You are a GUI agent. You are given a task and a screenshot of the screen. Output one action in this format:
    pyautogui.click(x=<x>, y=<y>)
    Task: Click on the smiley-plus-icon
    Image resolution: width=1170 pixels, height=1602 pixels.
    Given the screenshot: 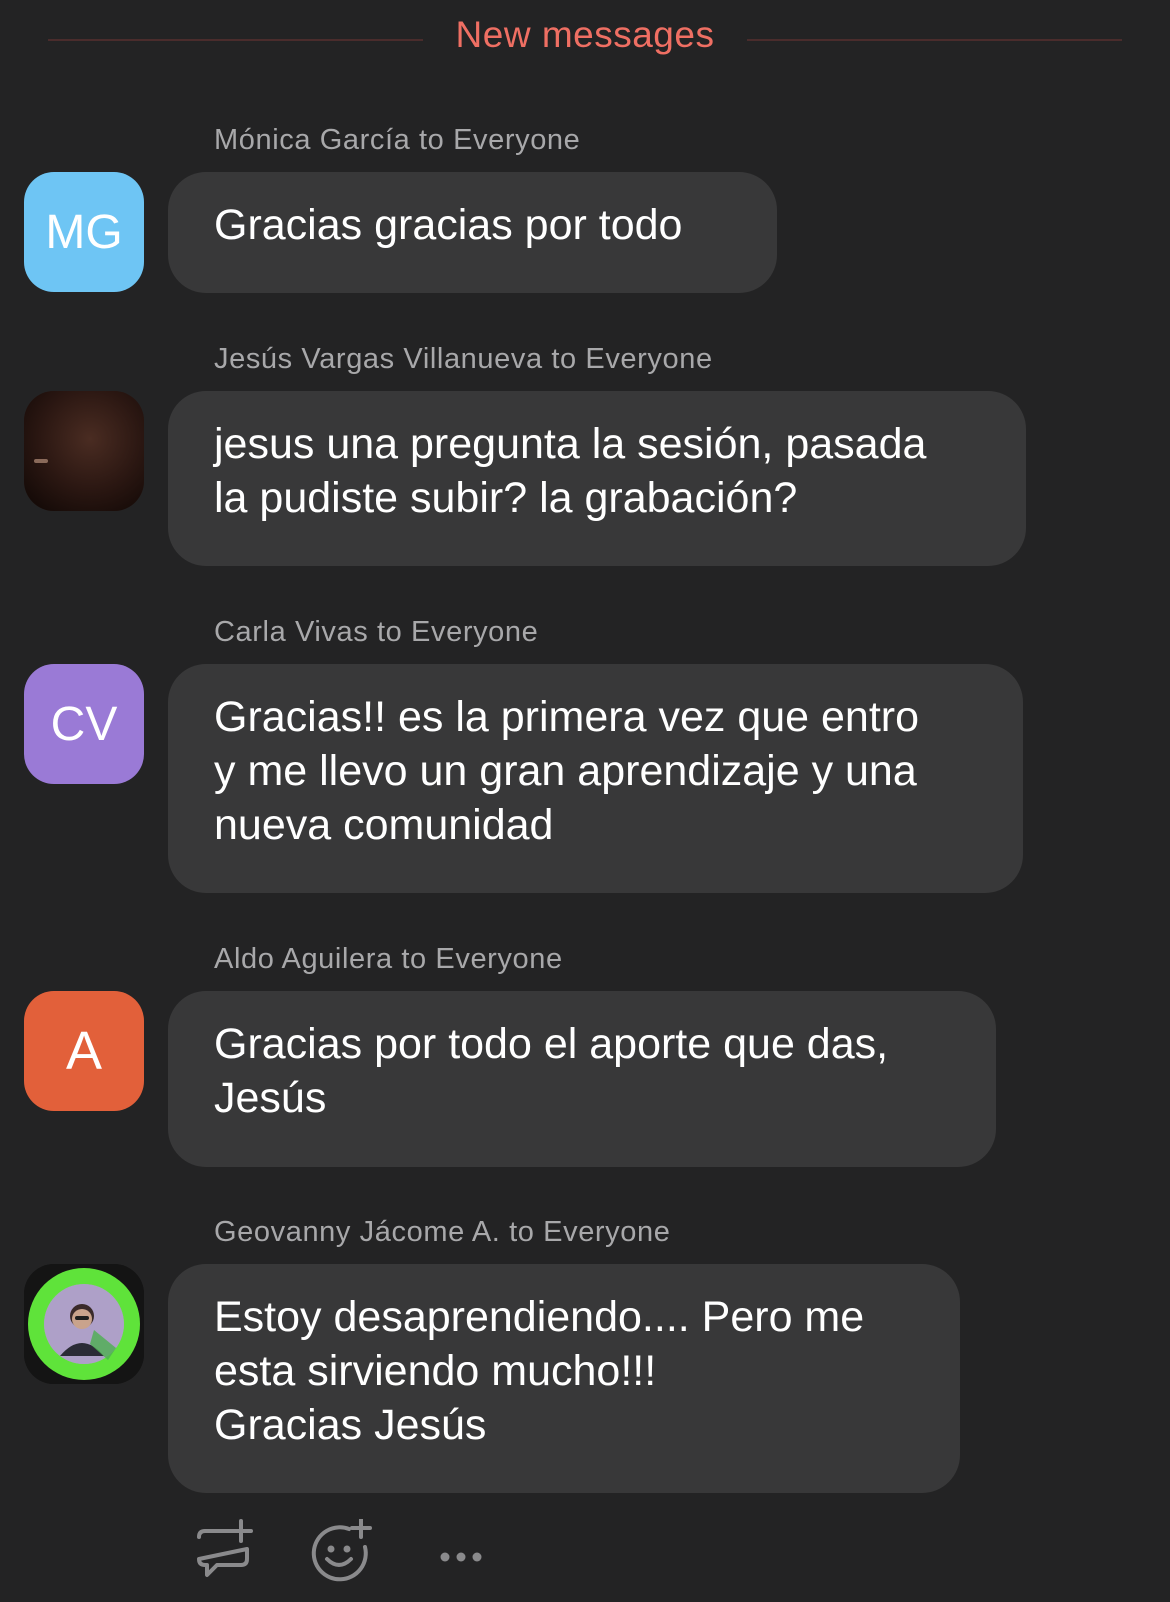 What is the action you would take?
    pyautogui.click(x=341, y=1550)
    